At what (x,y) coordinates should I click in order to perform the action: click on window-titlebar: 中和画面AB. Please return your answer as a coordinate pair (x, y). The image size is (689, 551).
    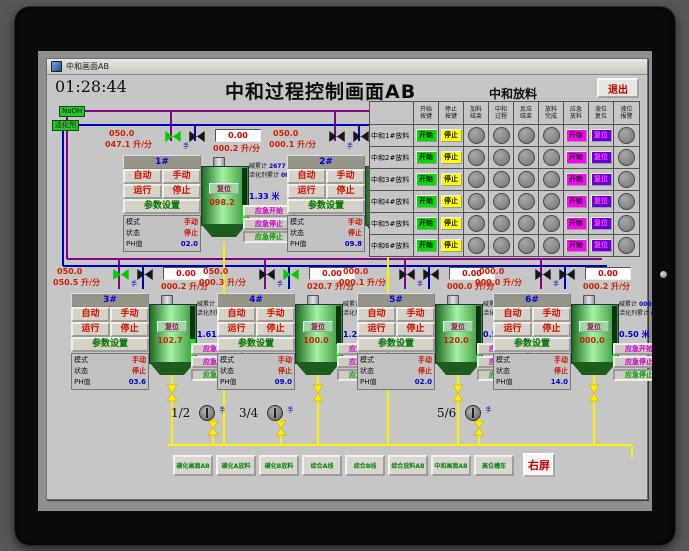
    Looking at the image, I should click on (347, 67).